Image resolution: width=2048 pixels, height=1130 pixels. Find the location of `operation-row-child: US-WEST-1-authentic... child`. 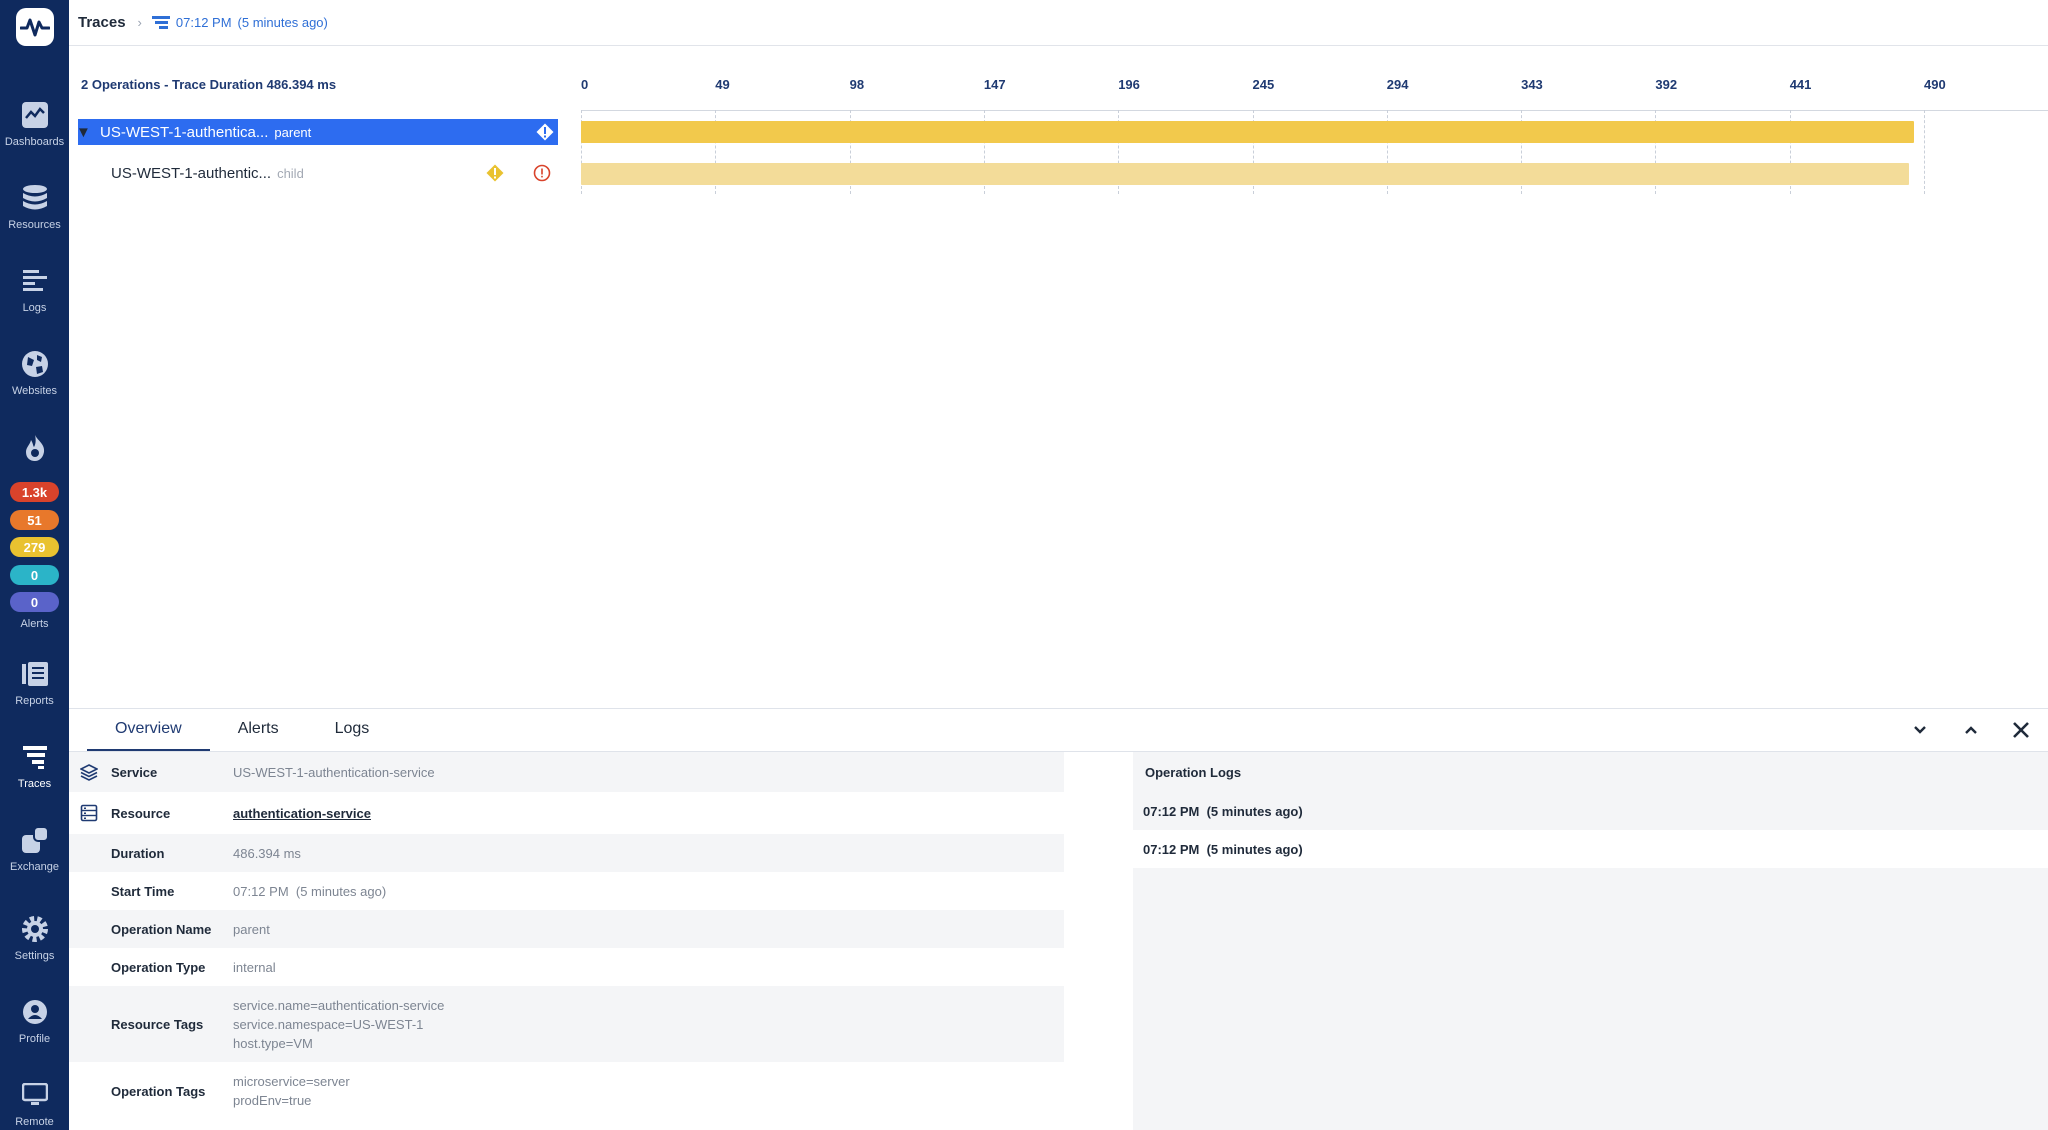

operation-row-child: US-WEST-1-authentic... child is located at coordinates (318, 173).